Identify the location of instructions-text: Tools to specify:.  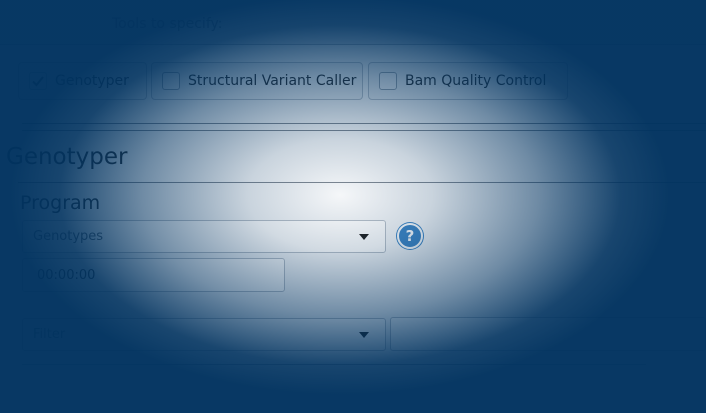
(167, 24).